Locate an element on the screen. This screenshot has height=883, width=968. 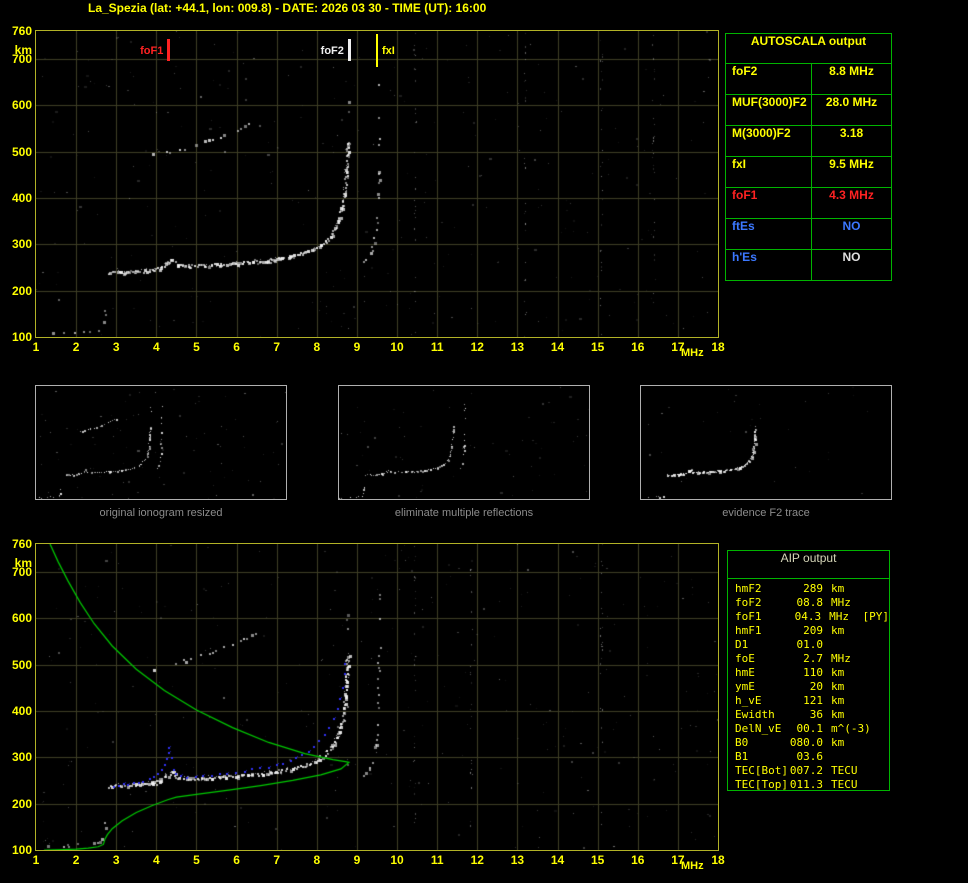
axis-tick-label: 16 is located at coordinates (638, 860).